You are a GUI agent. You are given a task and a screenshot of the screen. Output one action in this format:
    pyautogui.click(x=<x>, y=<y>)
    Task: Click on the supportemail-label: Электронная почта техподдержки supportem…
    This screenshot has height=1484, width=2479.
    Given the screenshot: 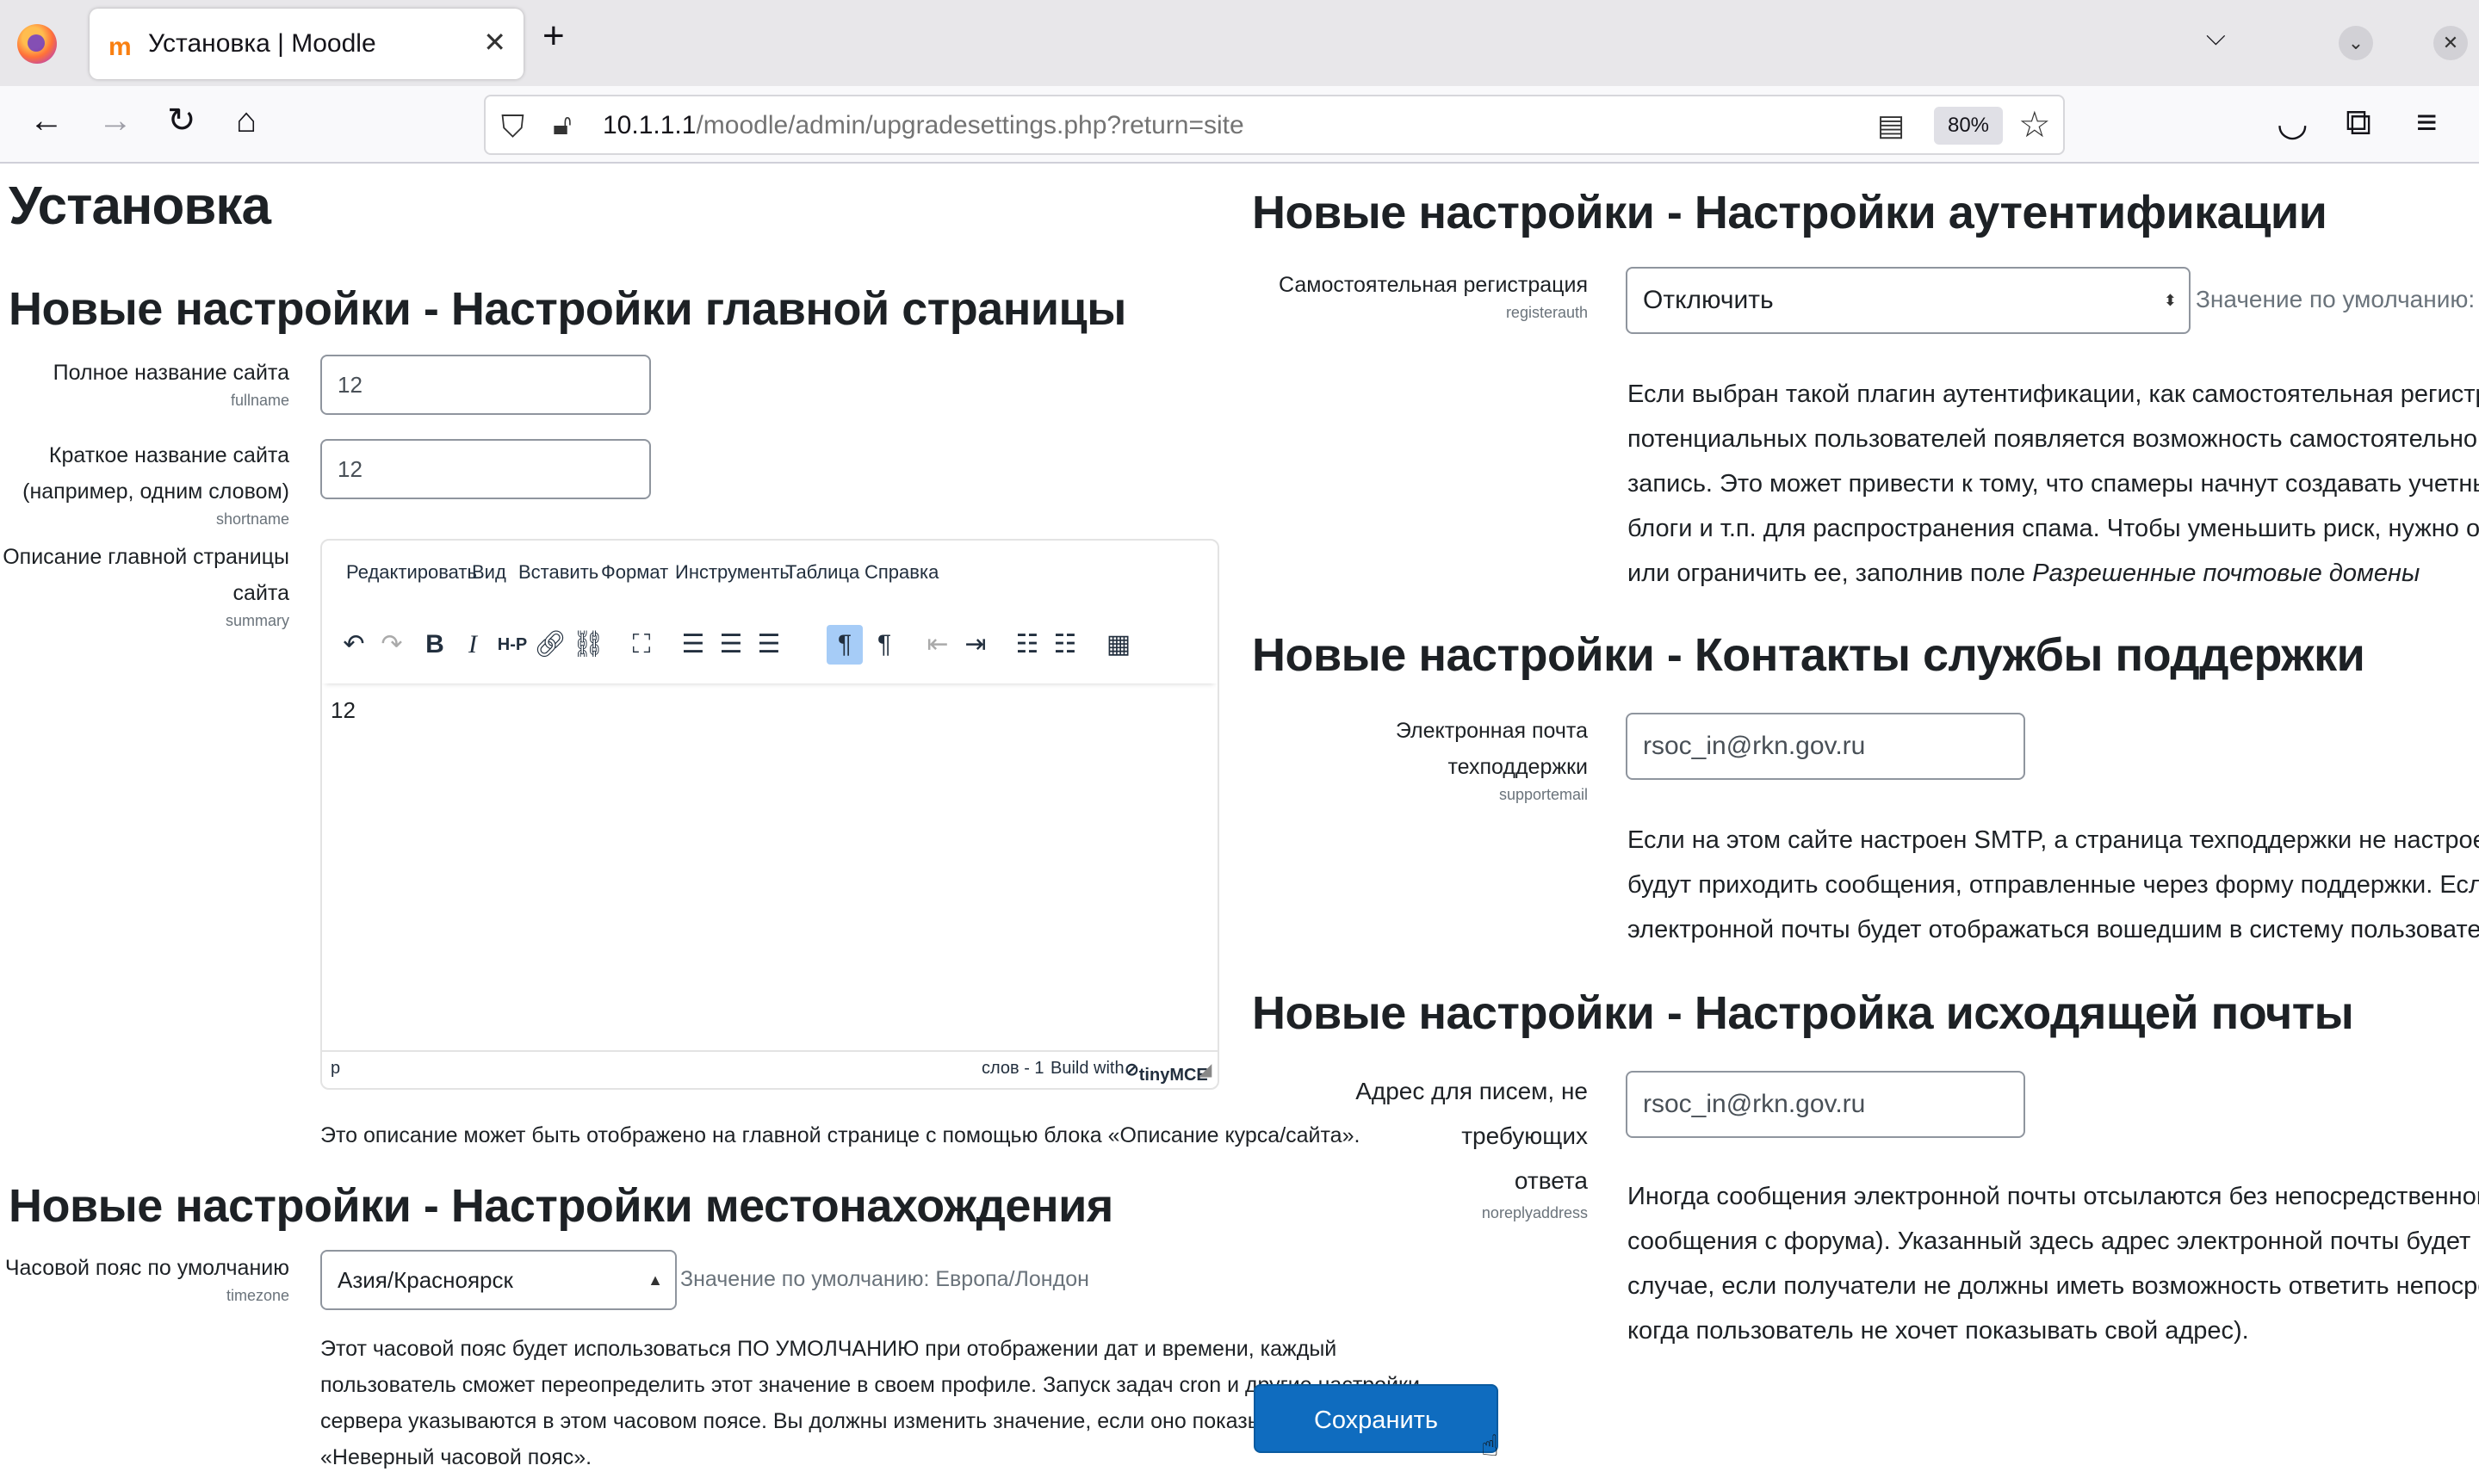 What is the action you would take?
    pyautogui.click(x=1422, y=758)
    